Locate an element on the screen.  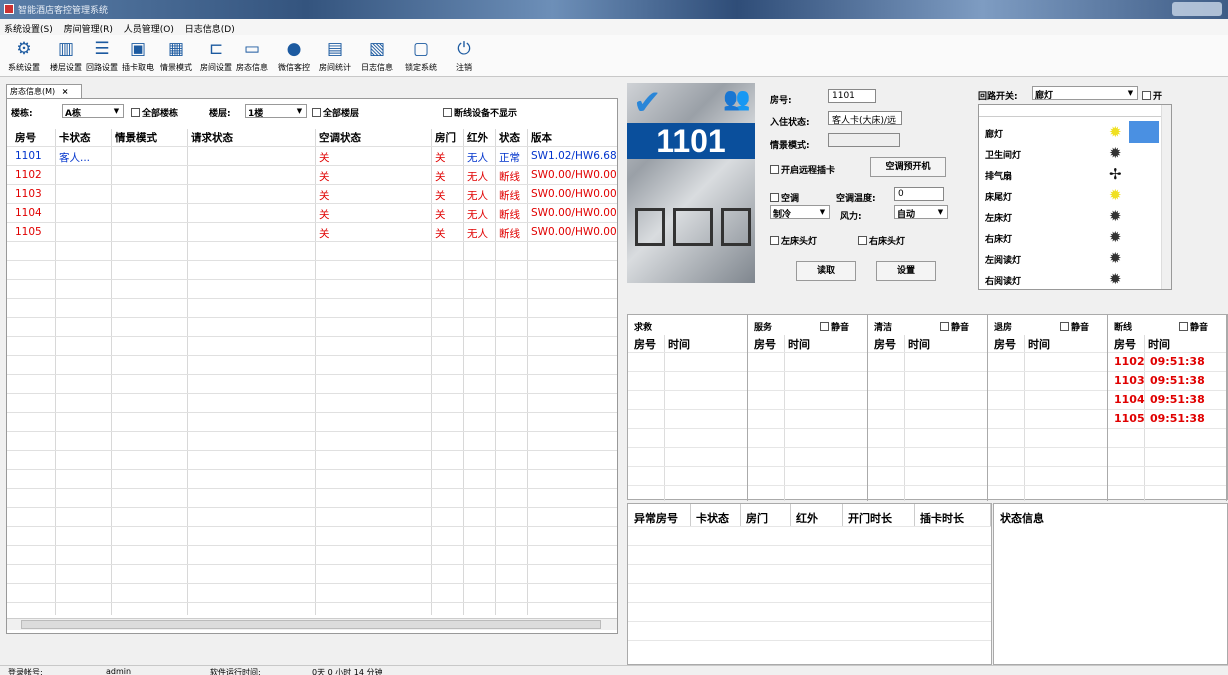
toolbar-room-stats: ▤ 房间统计 is located at coordinates (335, 55).